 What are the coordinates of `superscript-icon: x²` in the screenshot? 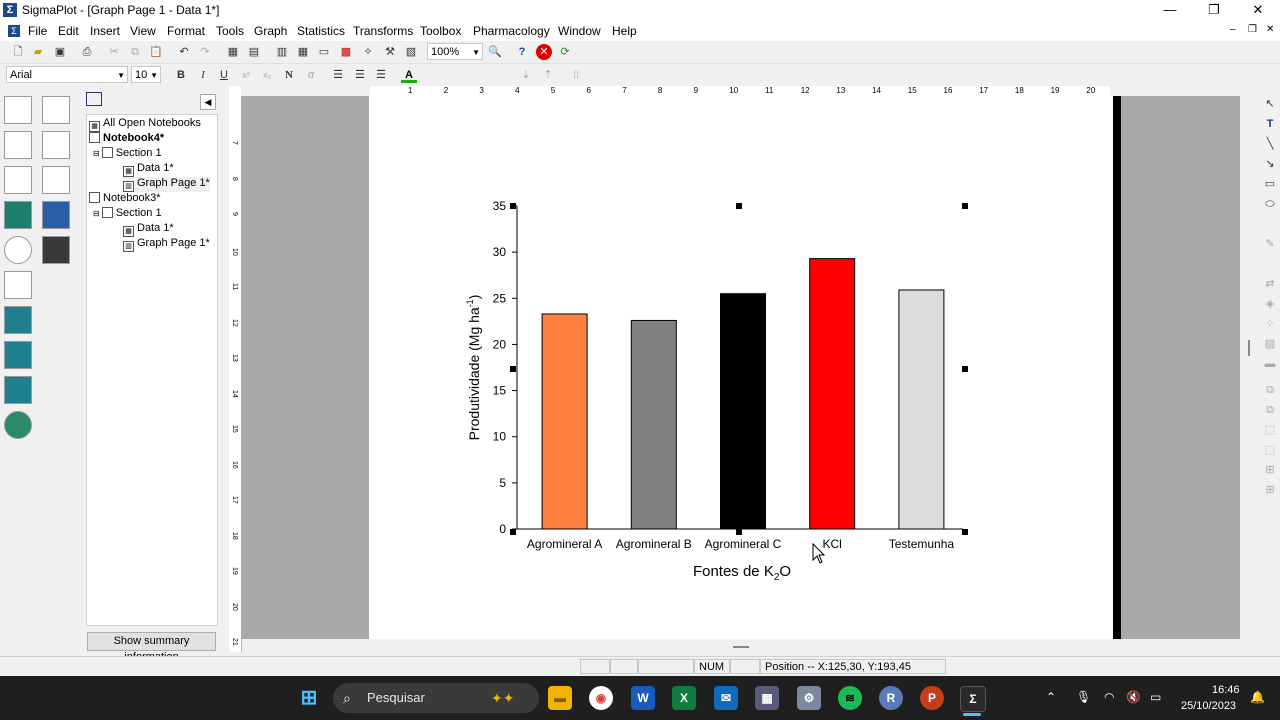 It's located at (246, 75).